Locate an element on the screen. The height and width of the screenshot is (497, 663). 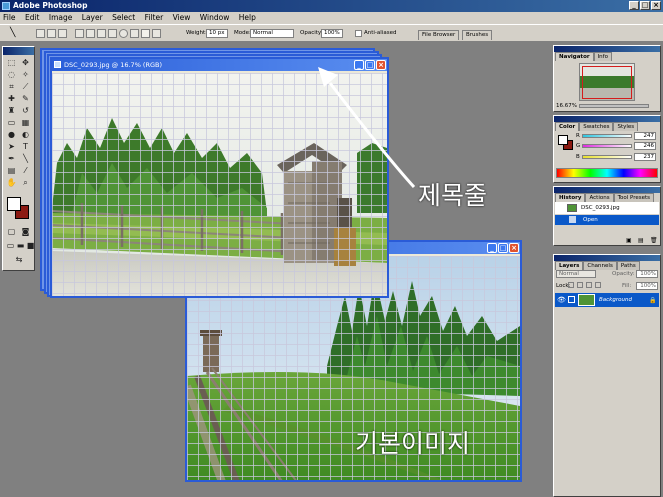
color-r-slider is located at coordinates (607, 136).